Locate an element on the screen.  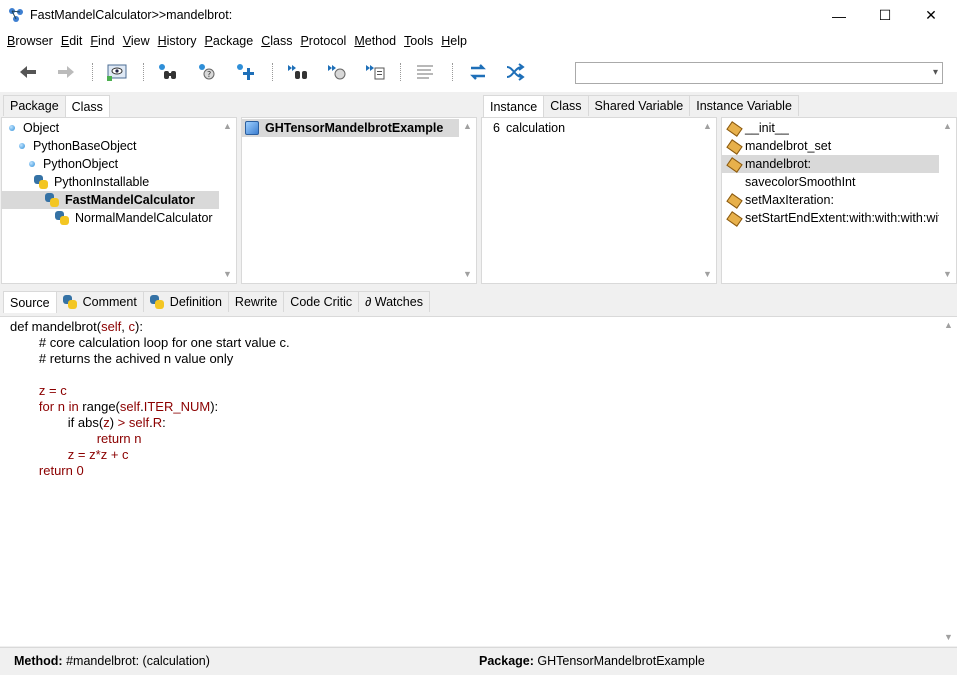
tab-source: Source is located at coordinates (30, 302).